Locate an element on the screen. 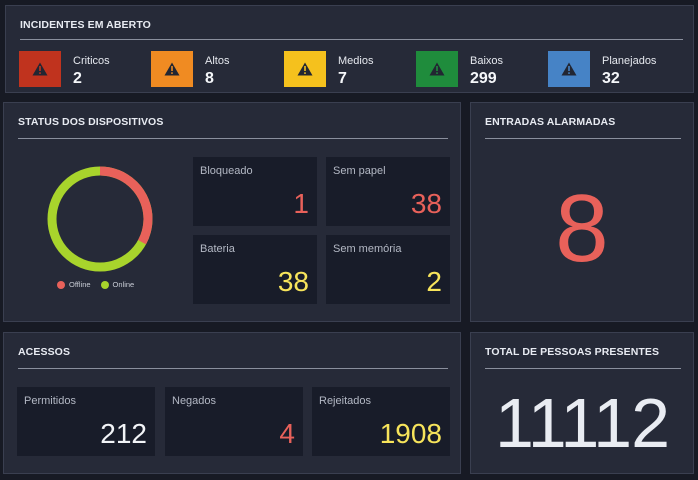 The width and height of the screenshot is (698, 480). tile-value: 1908 is located at coordinates (410, 433).